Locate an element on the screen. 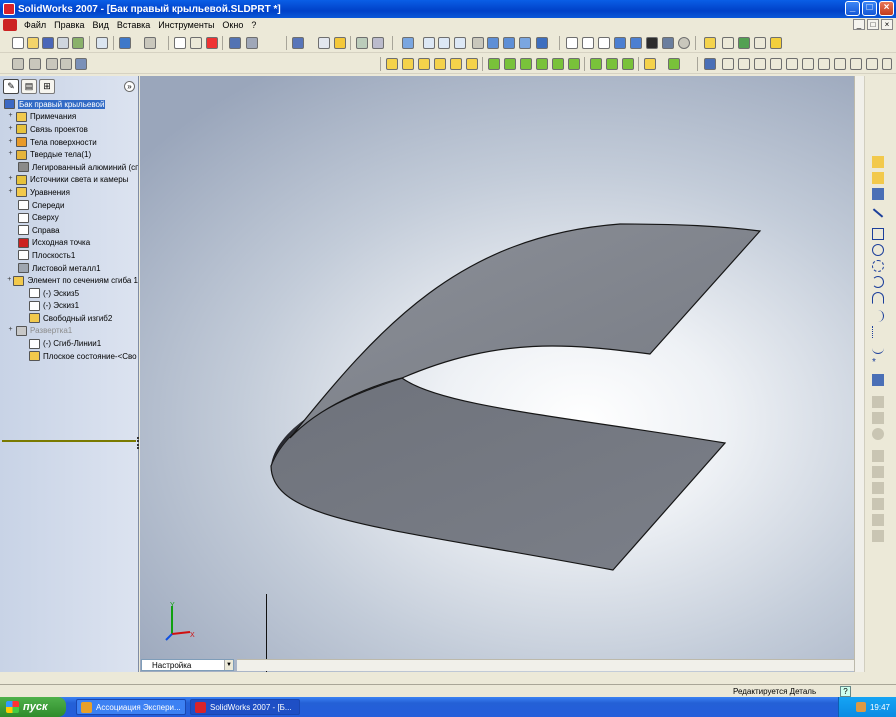 This screenshot has width=896, height=717. hidden-lines-removed-icon is located at coordinates (604, 43).